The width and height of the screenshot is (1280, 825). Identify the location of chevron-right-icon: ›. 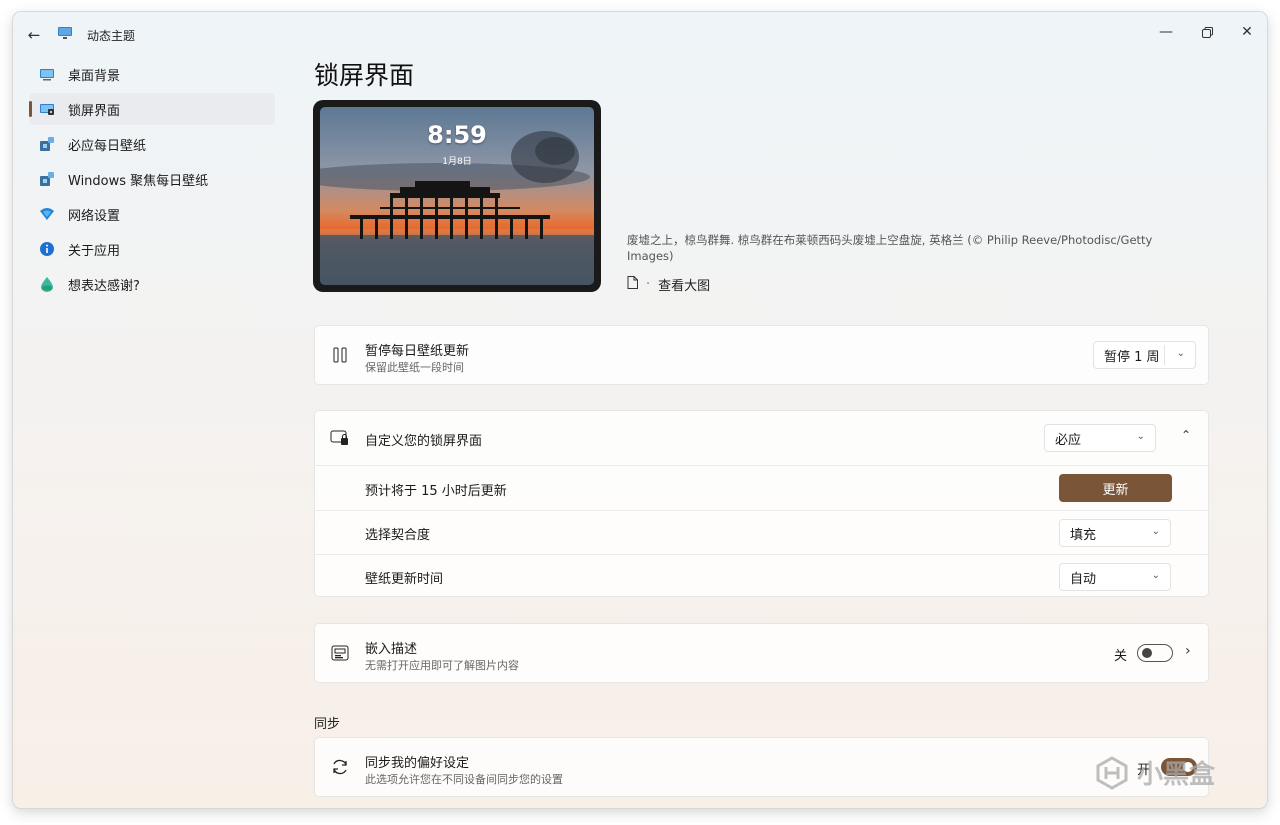
(1188, 651).